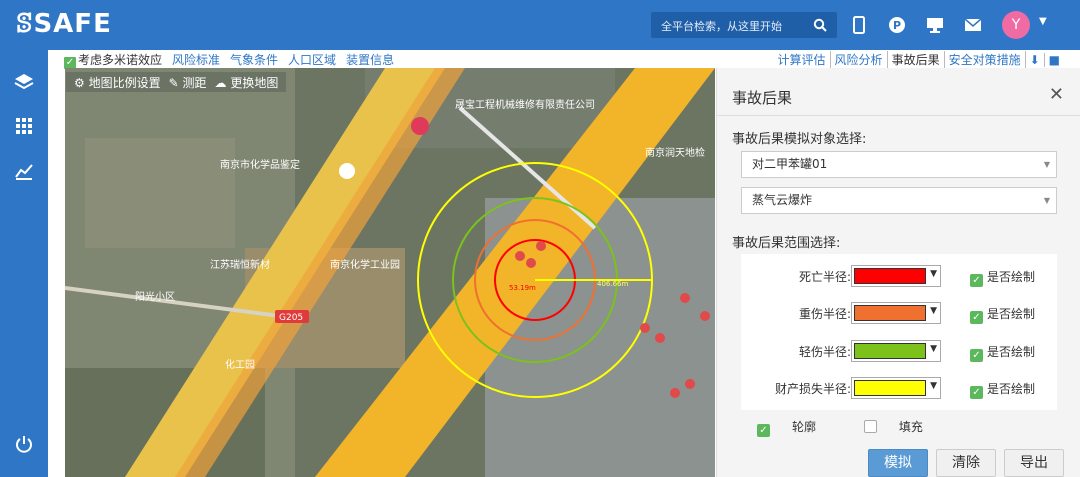 This screenshot has height=477, width=1080. What do you see at coordinates (246, 82) in the screenshot?
I see `change-map: ☁ 更换地图` at bounding box center [246, 82].